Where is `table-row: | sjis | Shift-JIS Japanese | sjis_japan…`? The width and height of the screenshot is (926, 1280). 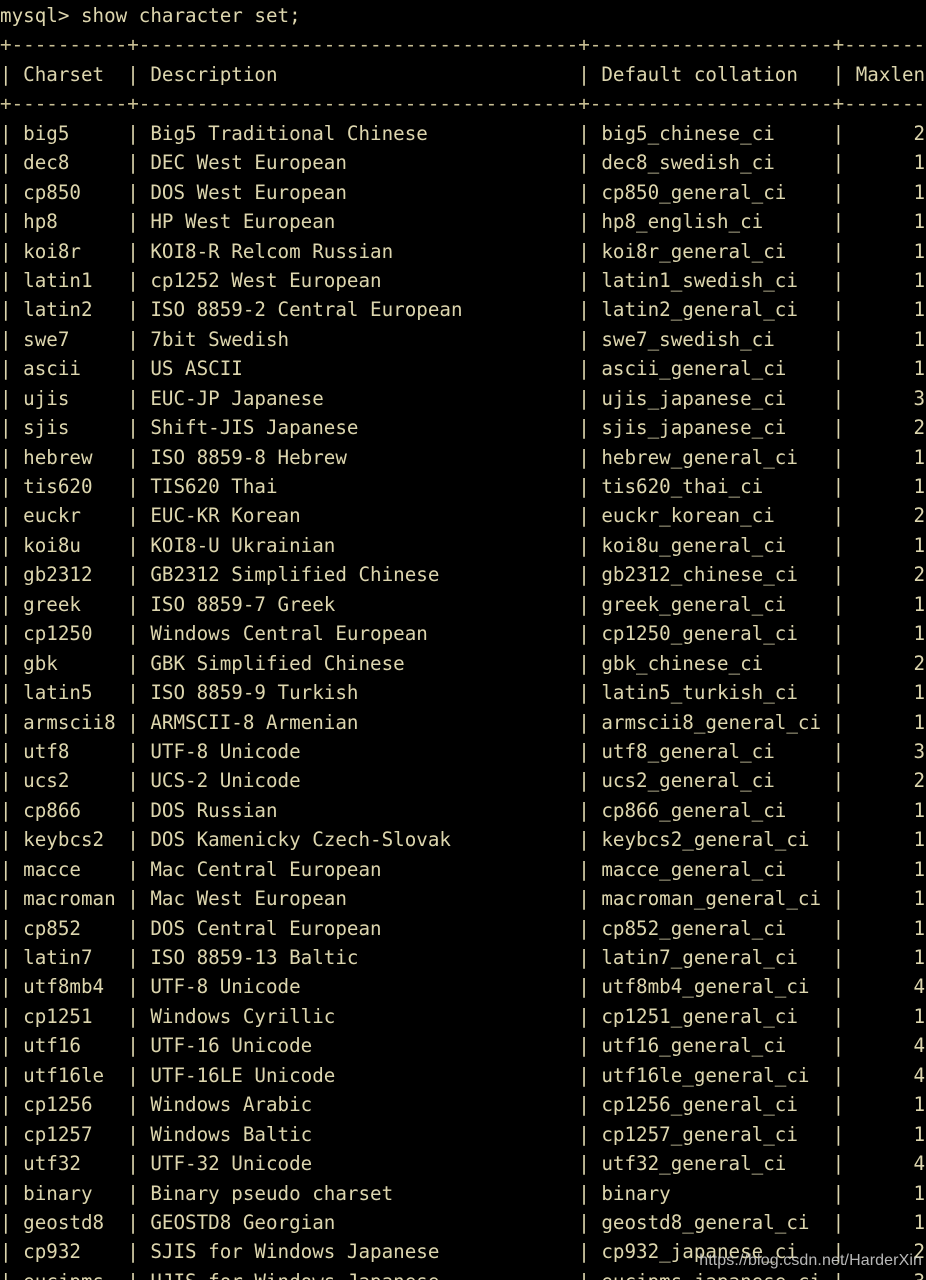
table-row: | sjis | Shift-JIS Japanese | sjis_japan… is located at coordinates (463, 428).